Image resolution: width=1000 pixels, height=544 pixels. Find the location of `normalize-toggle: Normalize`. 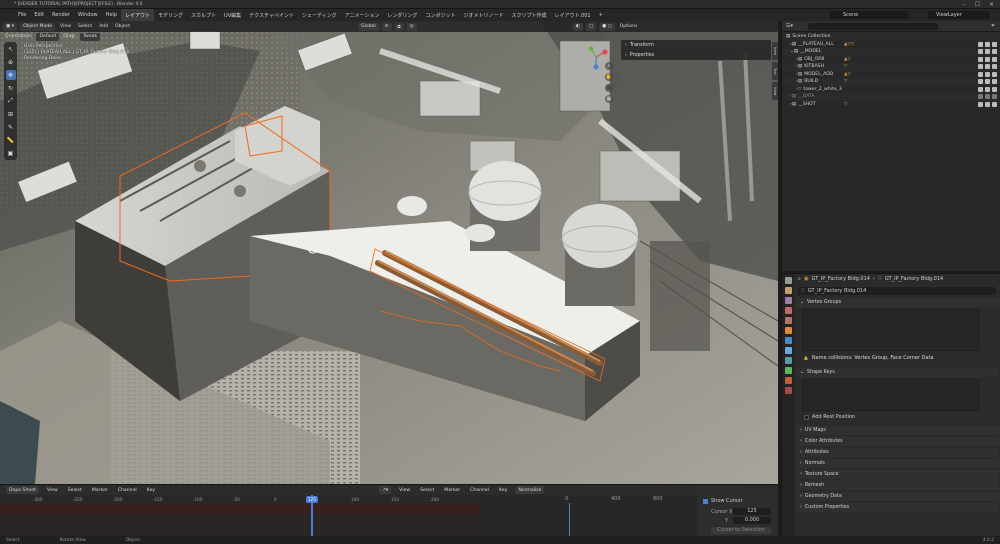

normalize-toggle: Normalize is located at coordinates (530, 490).